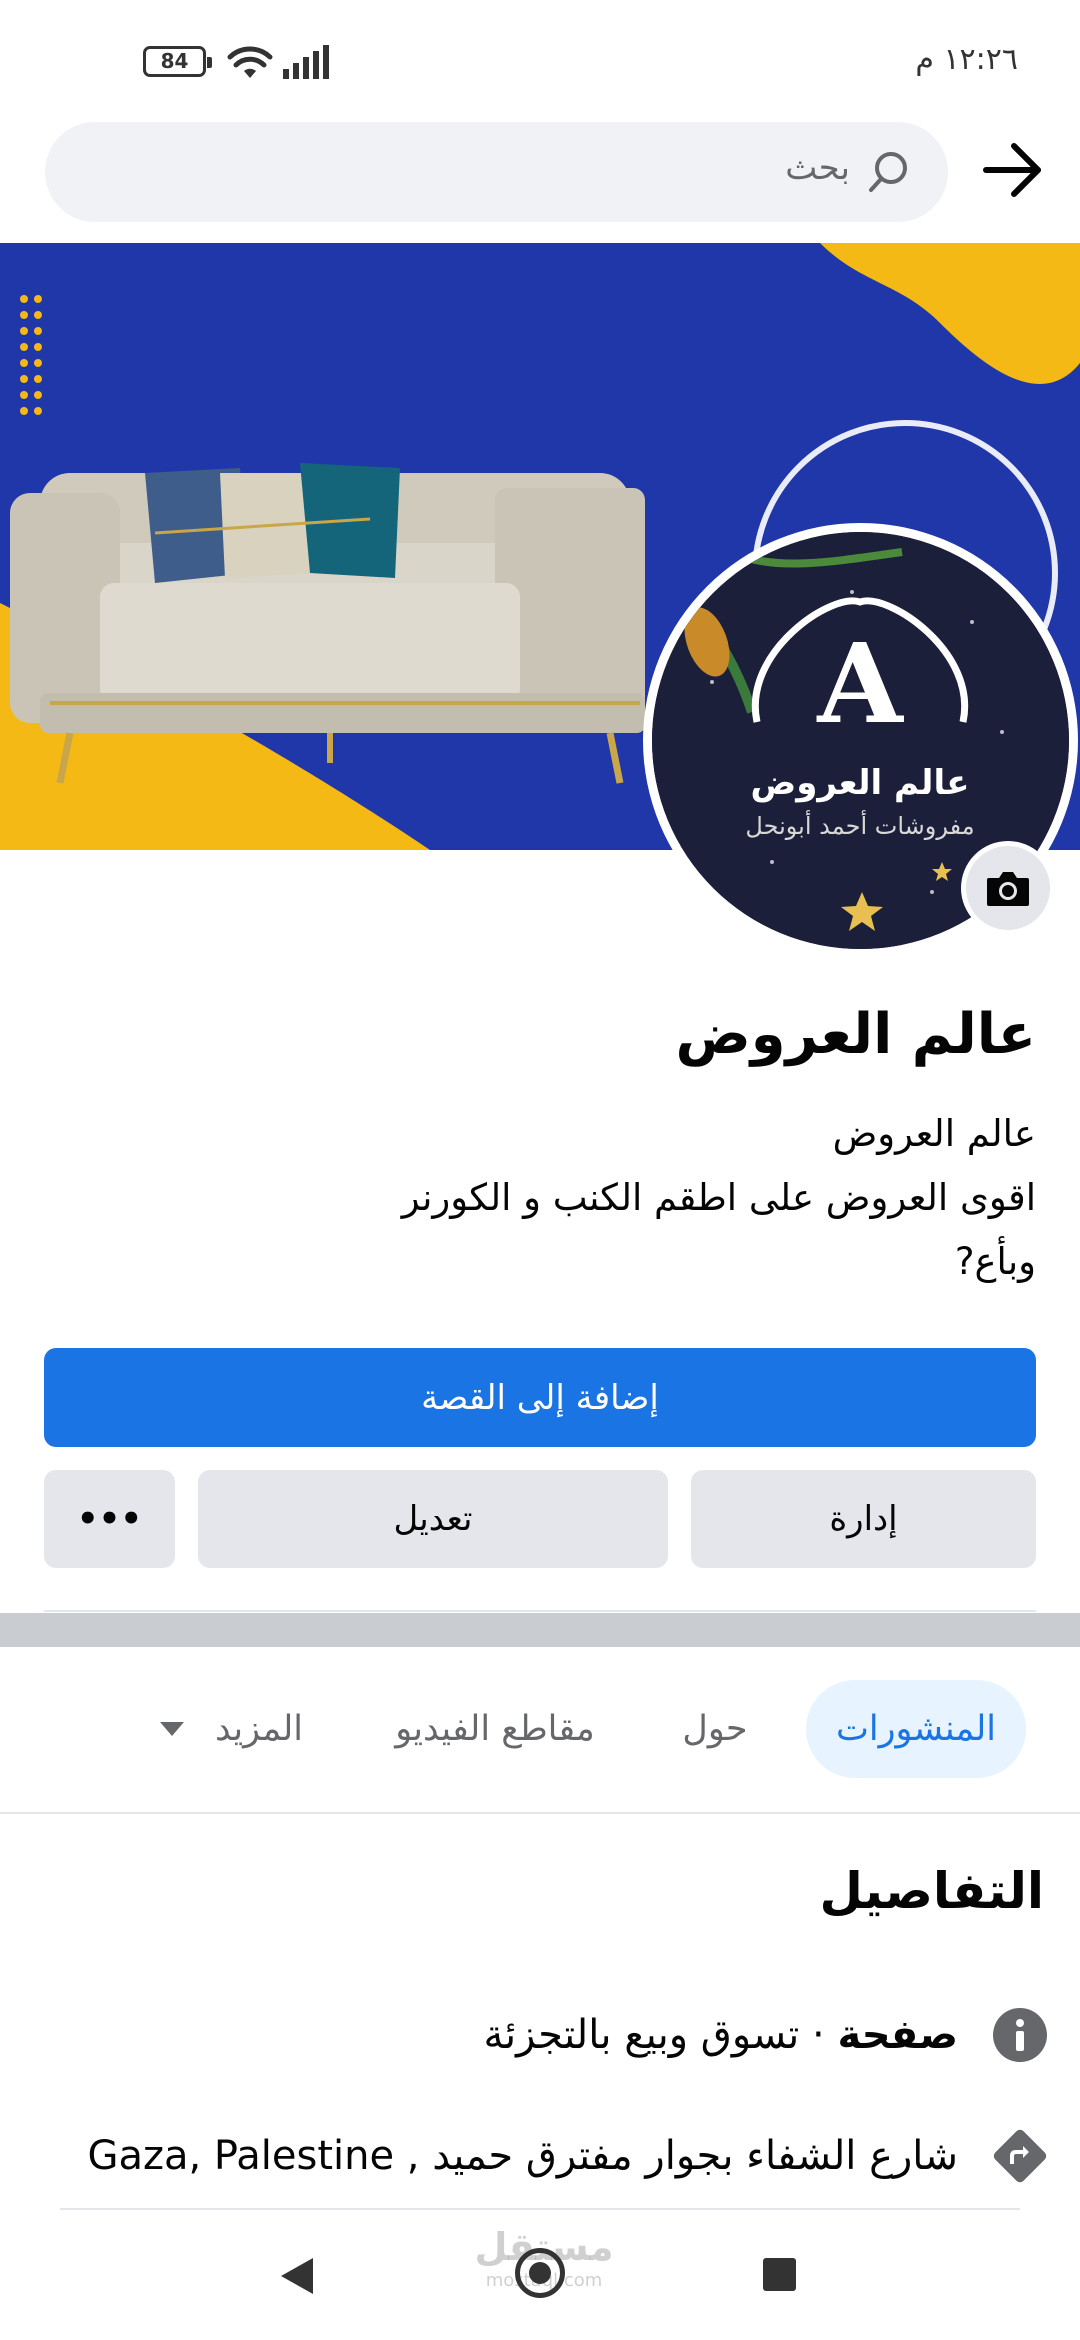  Describe the element at coordinates (995, 1261) in the screenshot. I see `bio-line: وبأع?` at that location.